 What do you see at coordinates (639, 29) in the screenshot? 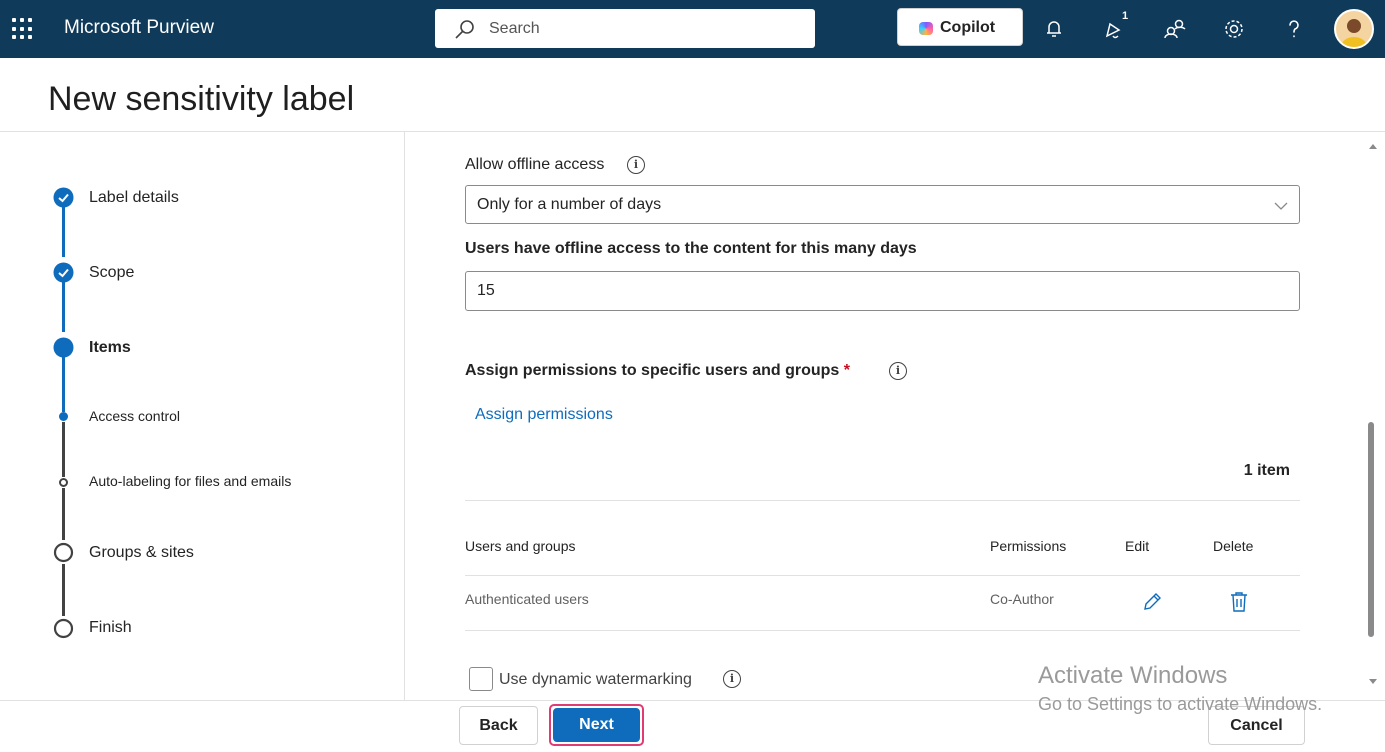
I see `search-input` at bounding box center [639, 29].